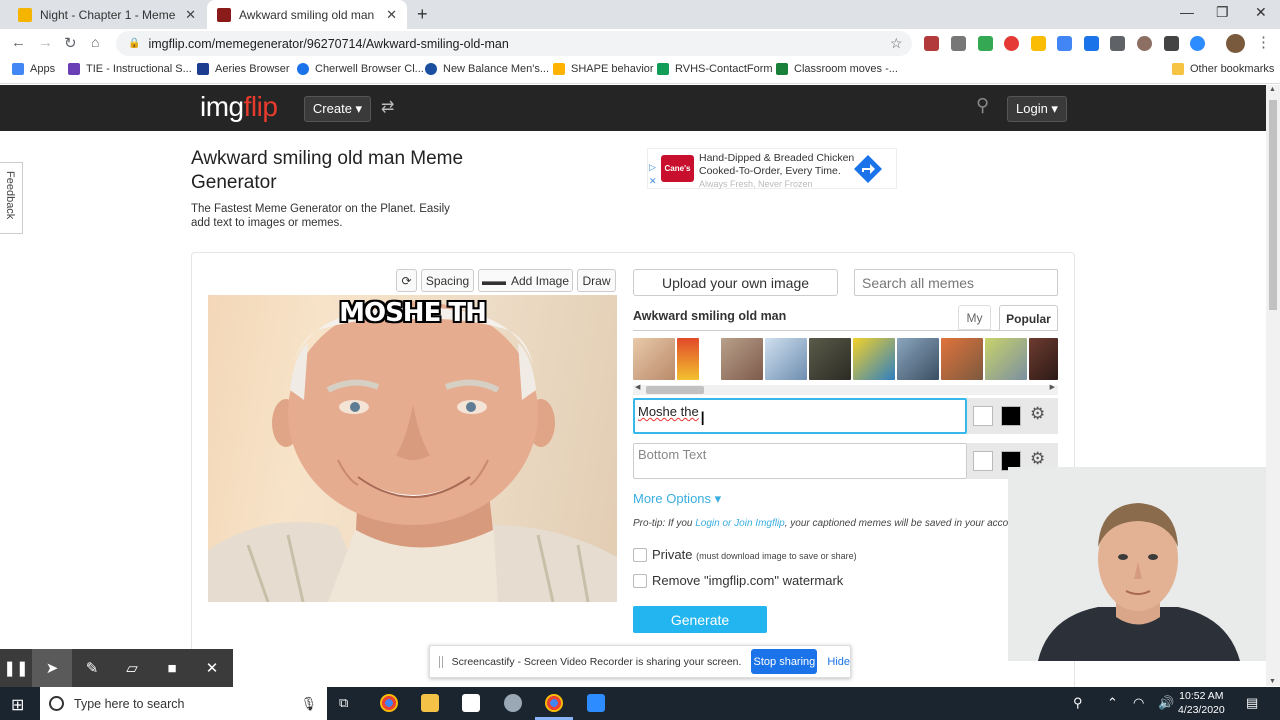 The image size is (1280, 720). Describe the element at coordinates (471, 703) in the screenshot. I see `store-icon` at that location.